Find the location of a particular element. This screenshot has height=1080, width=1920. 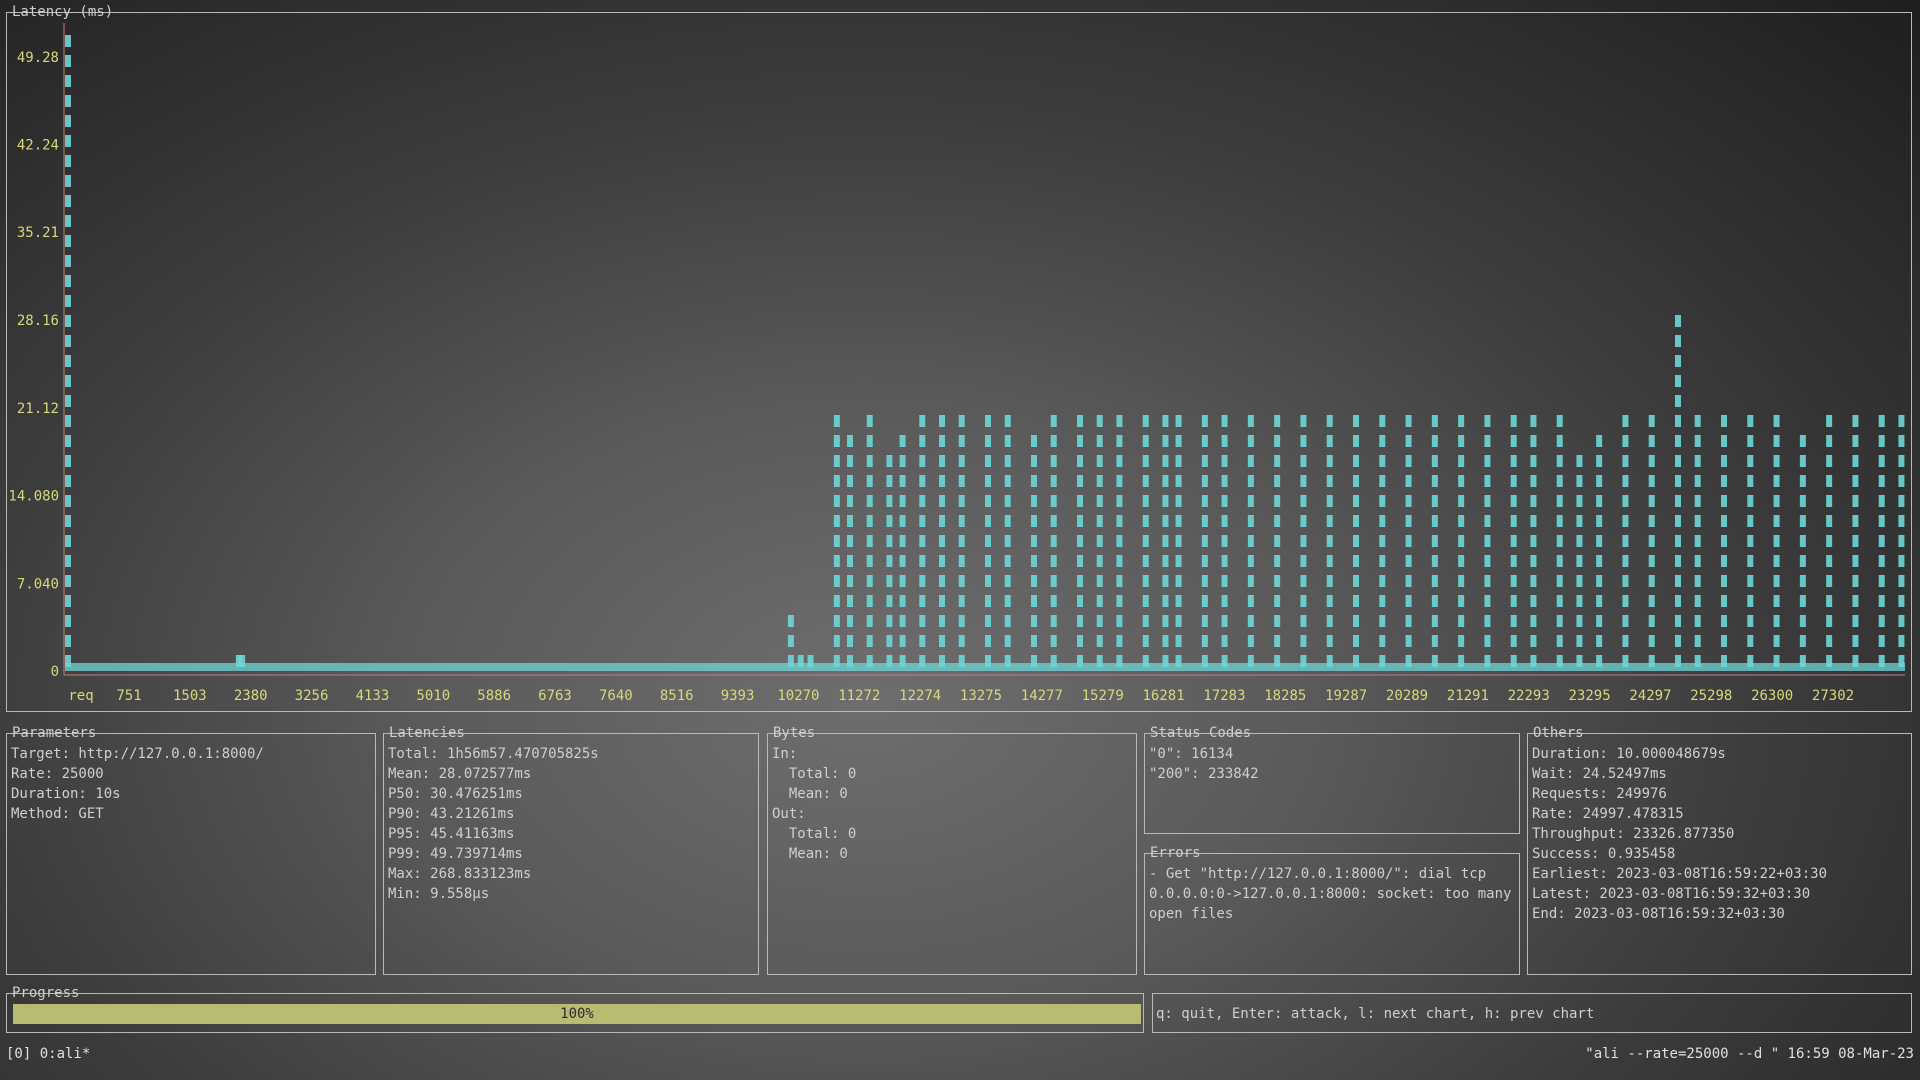

x-tick-label: 23295 is located at coordinates (1589, 696).